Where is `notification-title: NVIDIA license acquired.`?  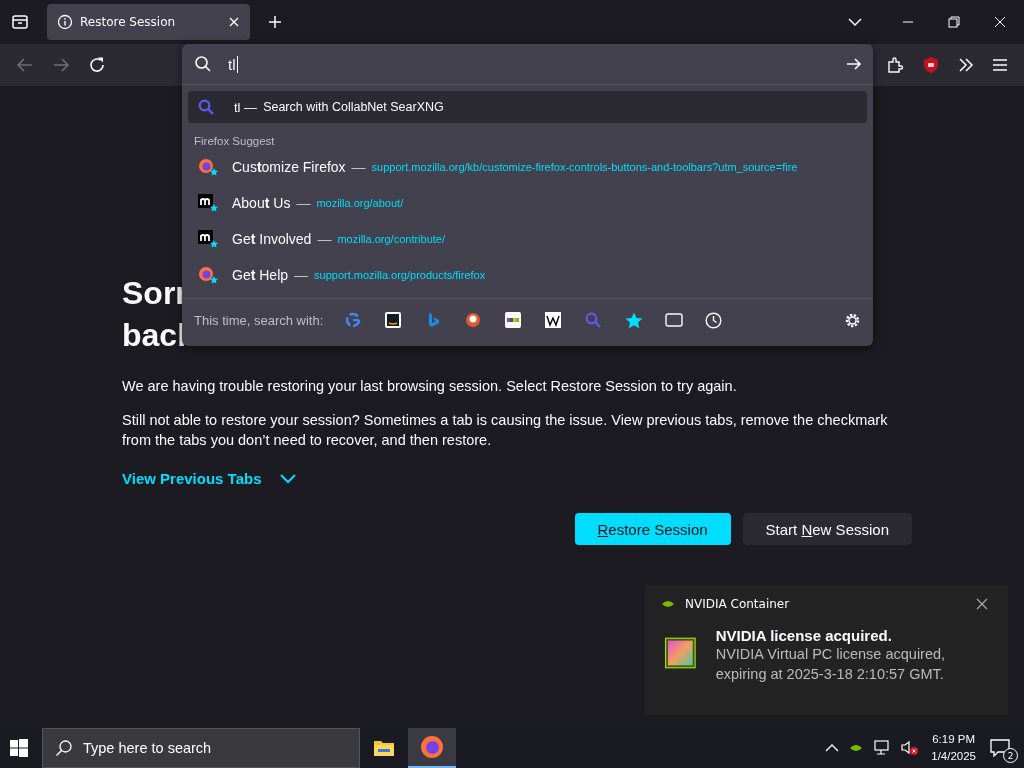
notification-title: NVIDIA license acquired. is located at coordinates (804, 635).